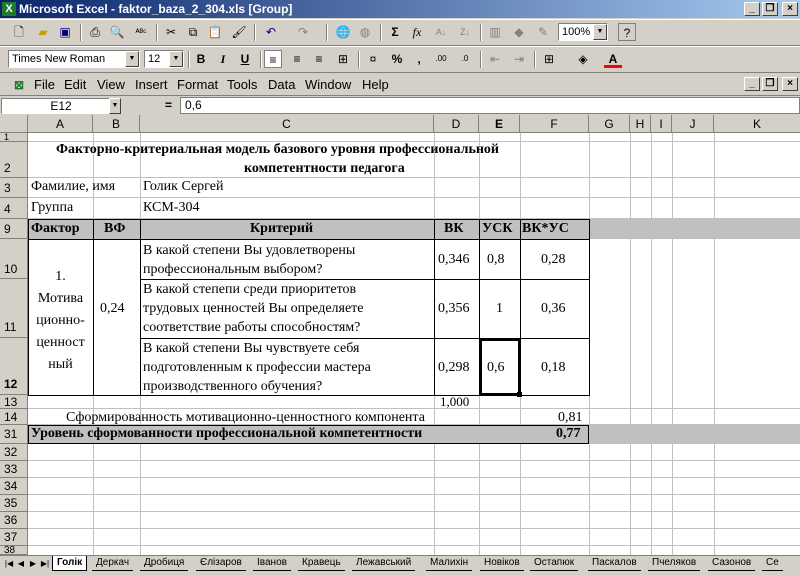 The image size is (800, 575). Describe the element at coordinates (375, 85) in the screenshot. I see `menu-help: Help` at that location.